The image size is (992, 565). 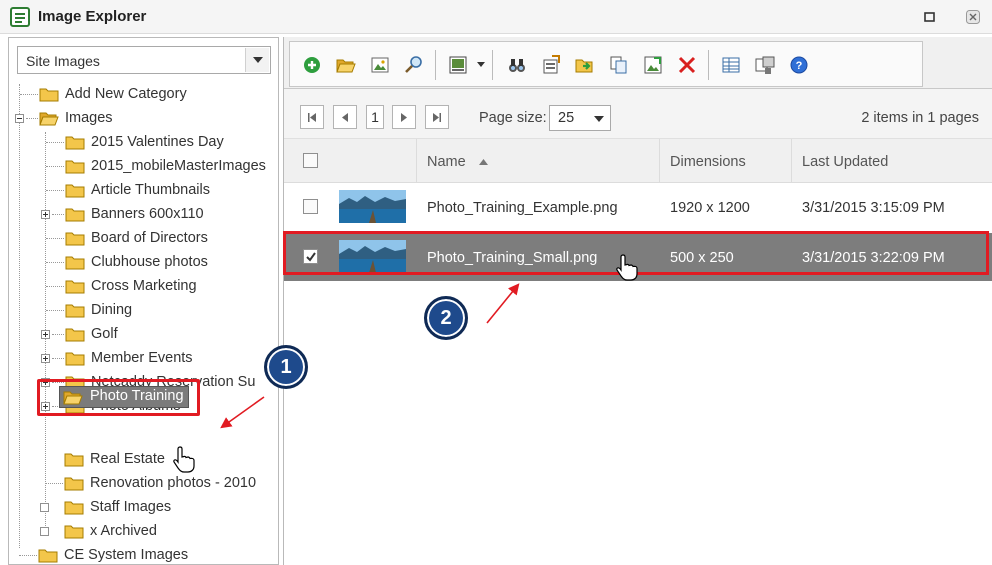 I want to click on tree-node: 2015_mobileMasterImages, so click(x=143, y=167).